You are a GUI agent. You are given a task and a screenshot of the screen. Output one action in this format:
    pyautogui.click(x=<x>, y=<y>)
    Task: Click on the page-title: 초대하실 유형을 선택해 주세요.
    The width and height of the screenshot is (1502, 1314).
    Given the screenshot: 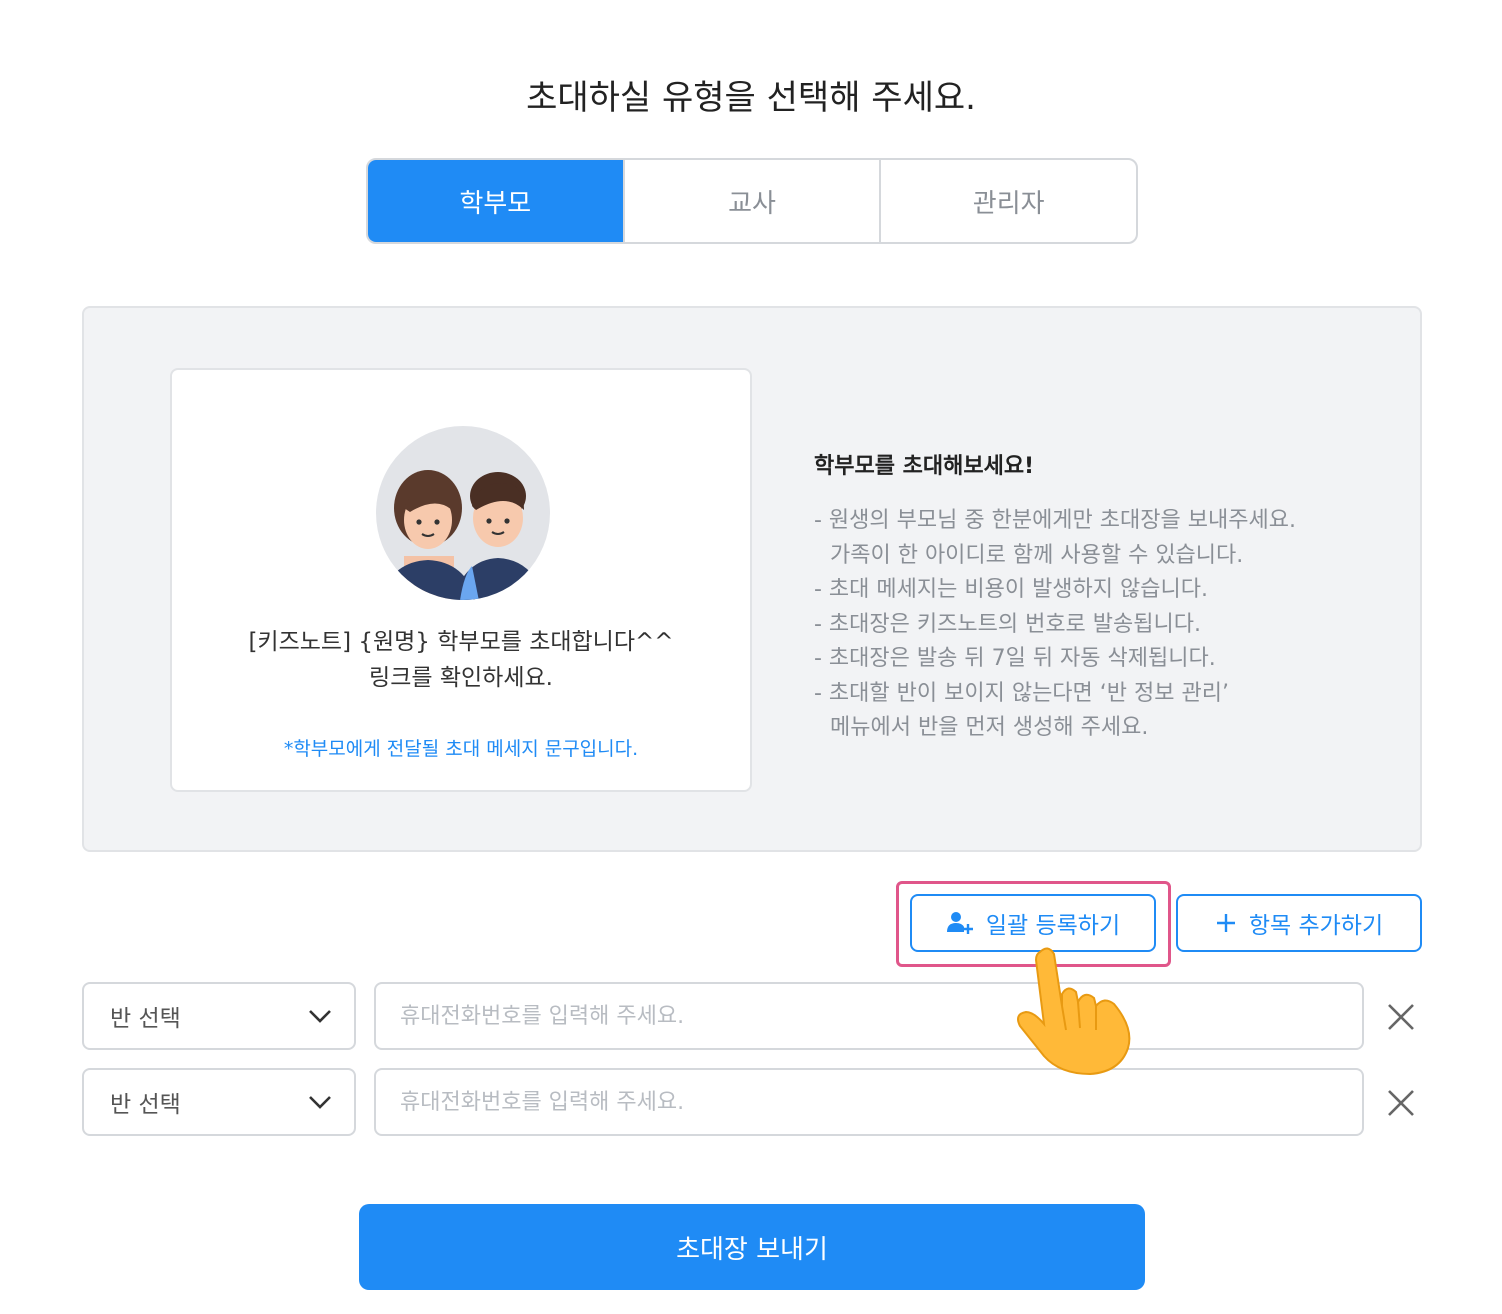 What is the action you would take?
    pyautogui.click(x=751, y=98)
    